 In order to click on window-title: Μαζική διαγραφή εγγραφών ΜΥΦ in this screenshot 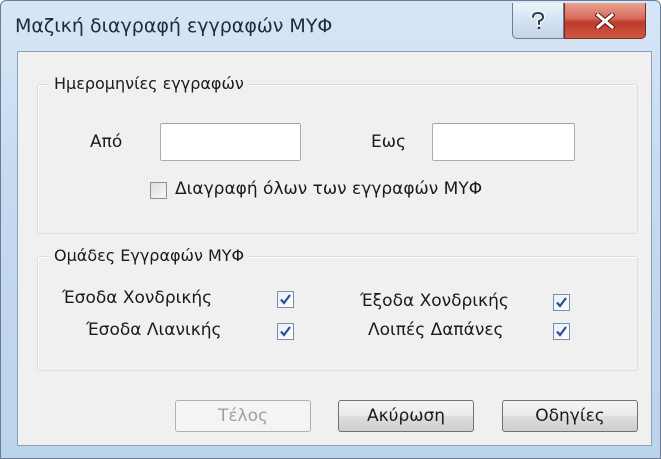, I will do `click(174, 26)`.